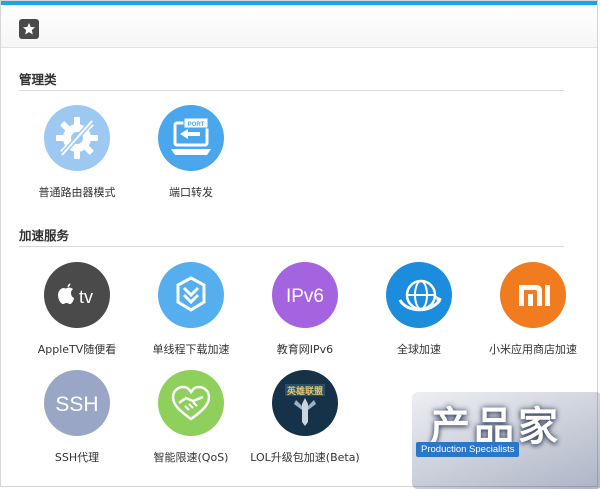 The height and width of the screenshot is (489, 600). Describe the element at coordinates (419, 349) in the screenshot. I see `app-label: 全球加速` at that location.